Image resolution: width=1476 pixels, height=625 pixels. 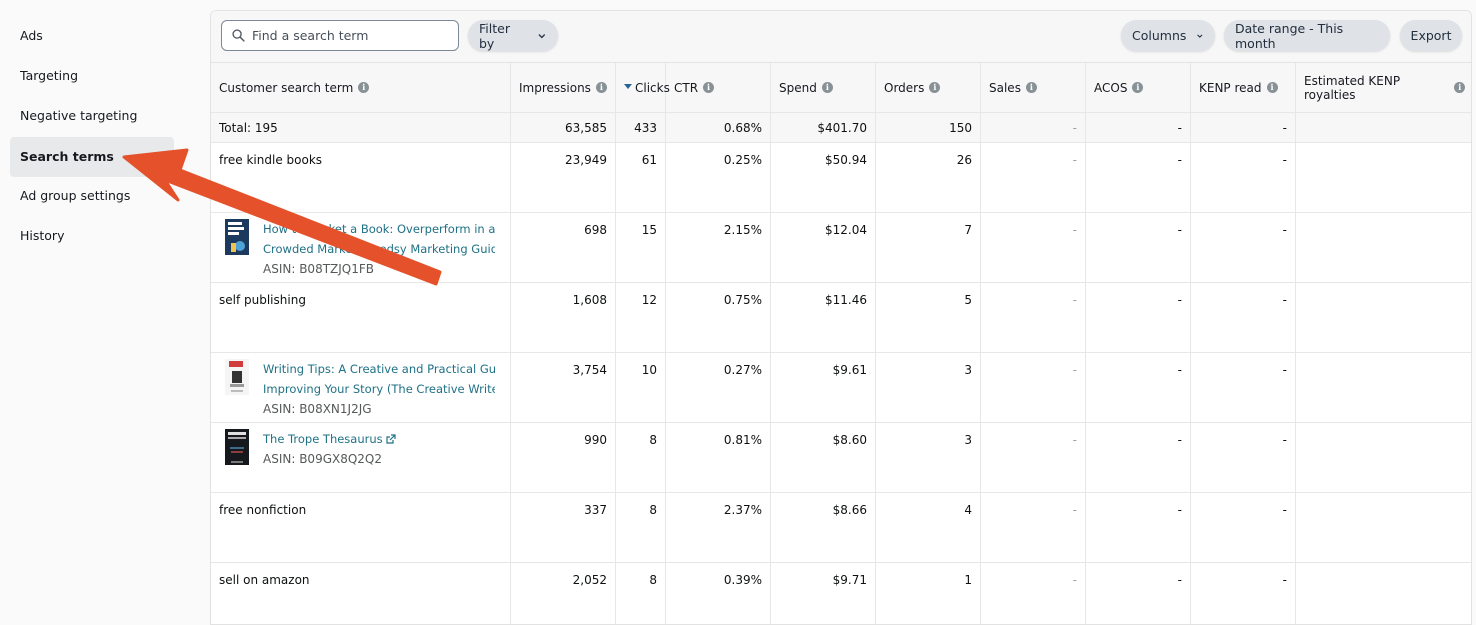 I want to click on impressions-cell: 337, so click(x=563, y=527).